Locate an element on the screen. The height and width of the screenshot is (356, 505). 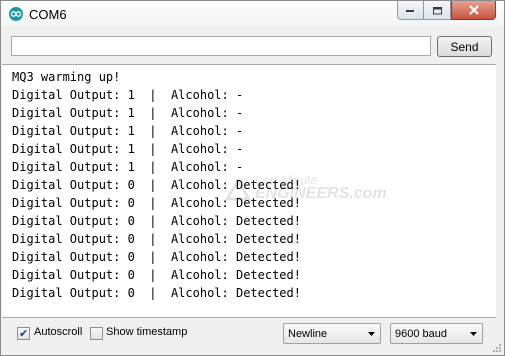
checkmark-icon: ✔ is located at coordinates (24, 334).